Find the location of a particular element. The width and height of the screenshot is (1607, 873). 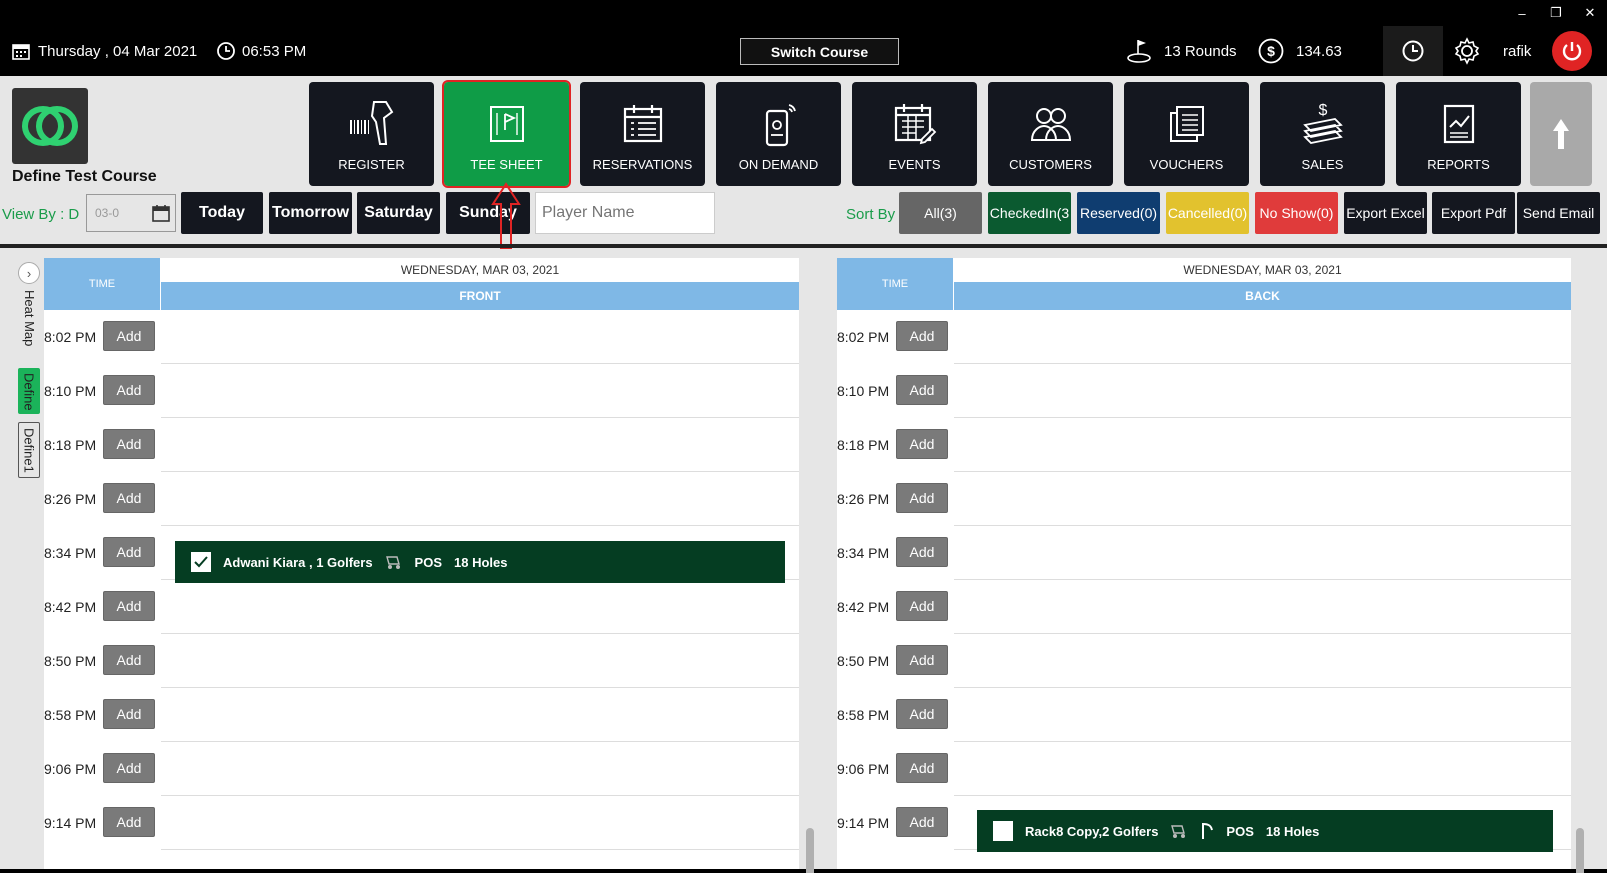

scroll-up-button is located at coordinates (1561, 134).